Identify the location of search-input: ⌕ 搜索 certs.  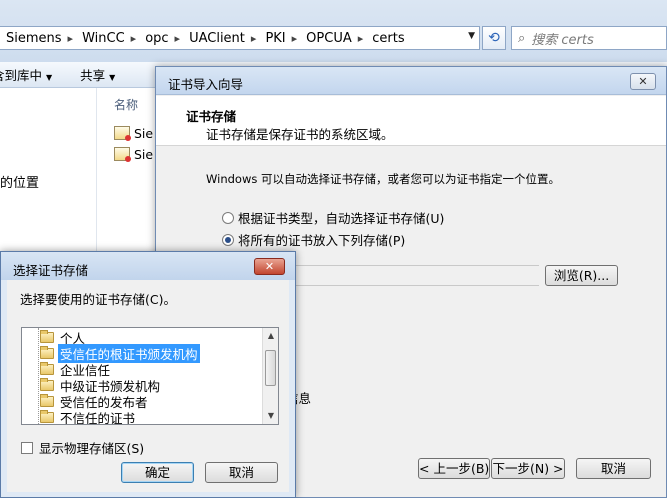
(589, 38).